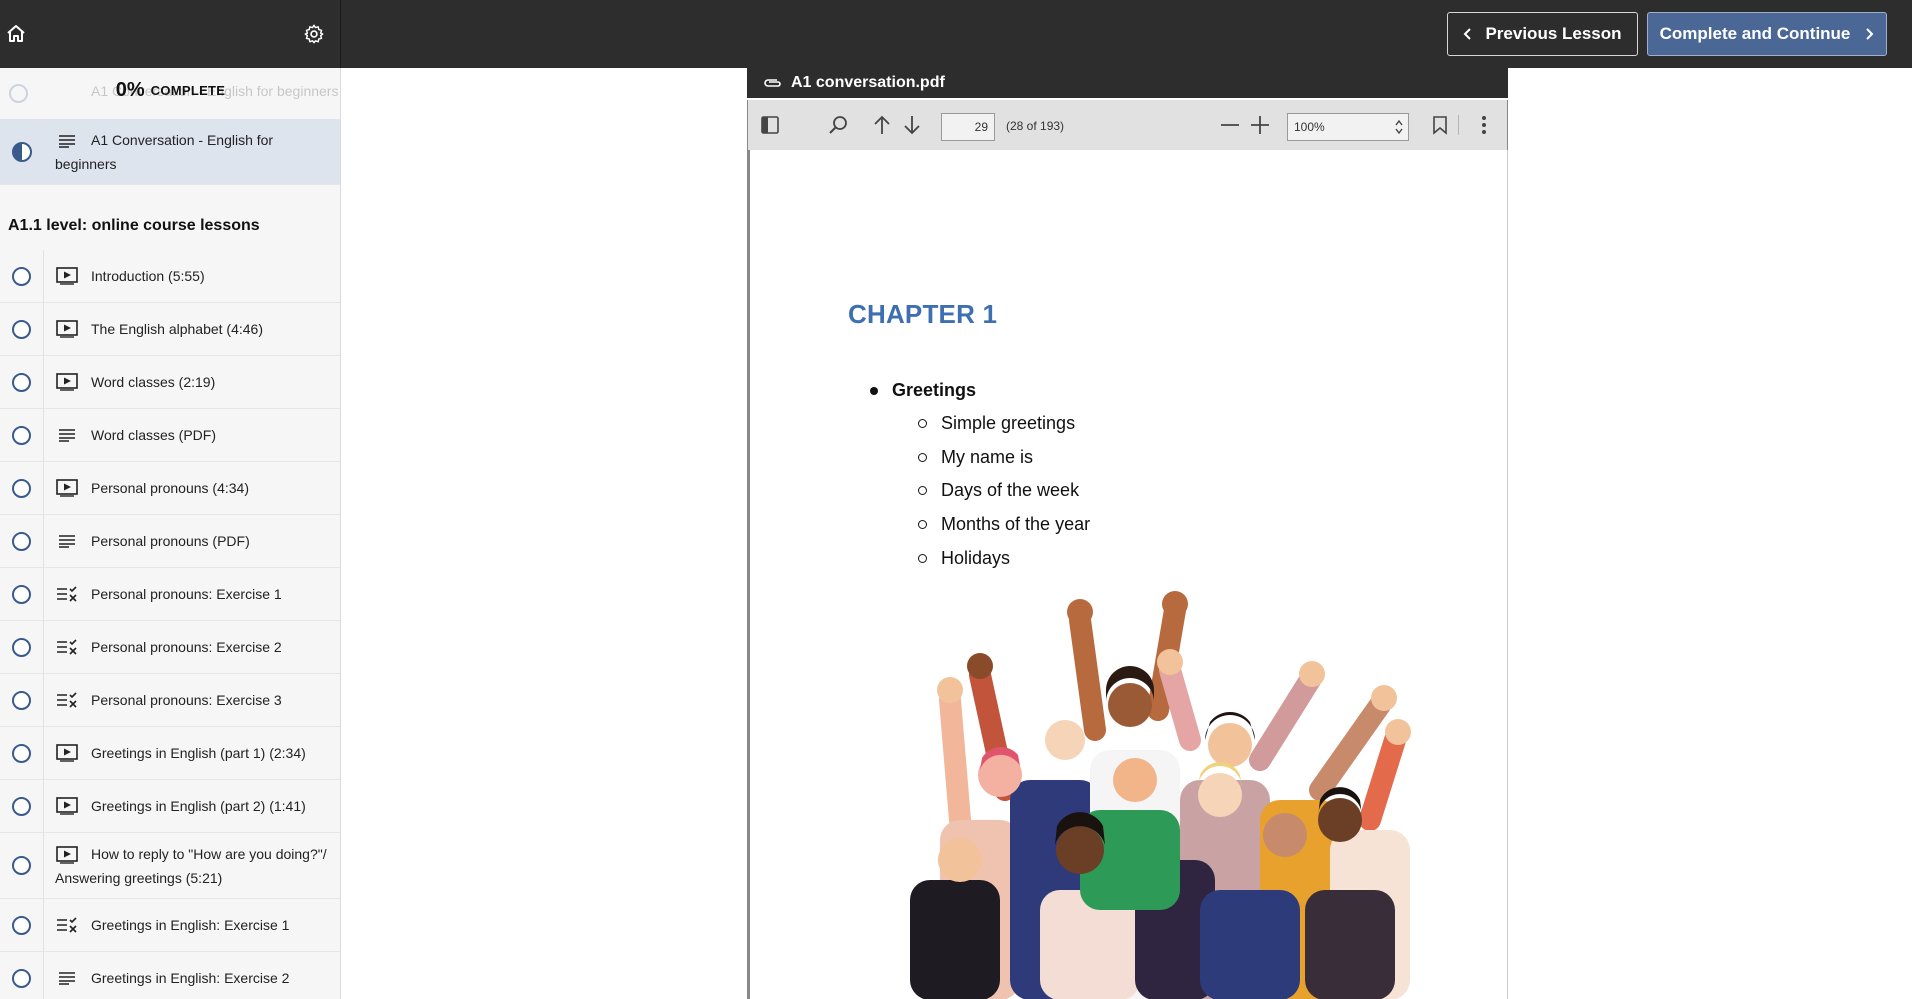 The image size is (1912, 999). What do you see at coordinates (1035, 126) in the screenshot?
I see `page-count: (28 of 193)` at bounding box center [1035, 126].